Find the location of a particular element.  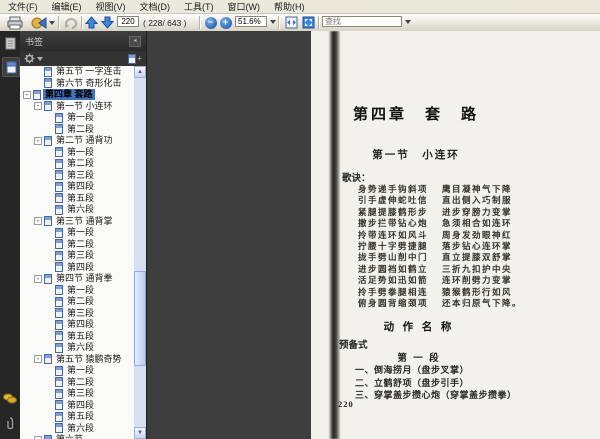

menu-tools: 工具(T) is located at coordinates (199, 7).